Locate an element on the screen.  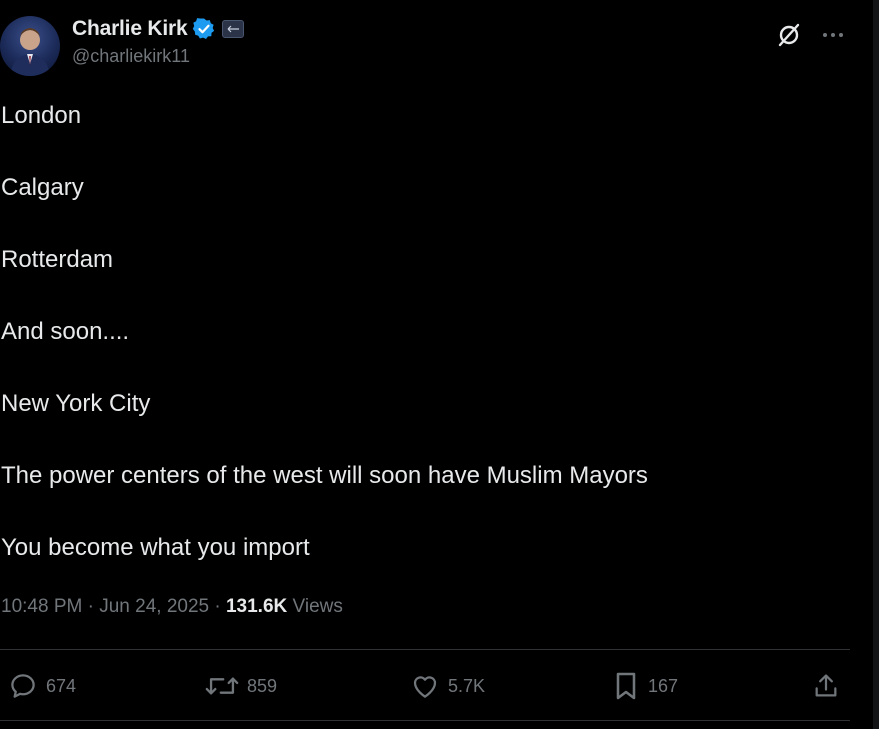
avatar is located at coordinates (30, 46).